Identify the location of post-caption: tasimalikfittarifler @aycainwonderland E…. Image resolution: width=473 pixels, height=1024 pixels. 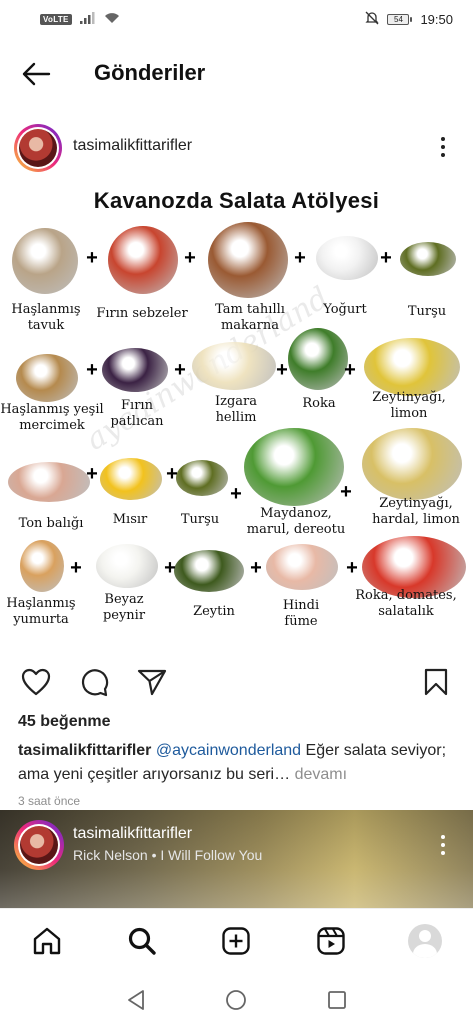
(238, 763).